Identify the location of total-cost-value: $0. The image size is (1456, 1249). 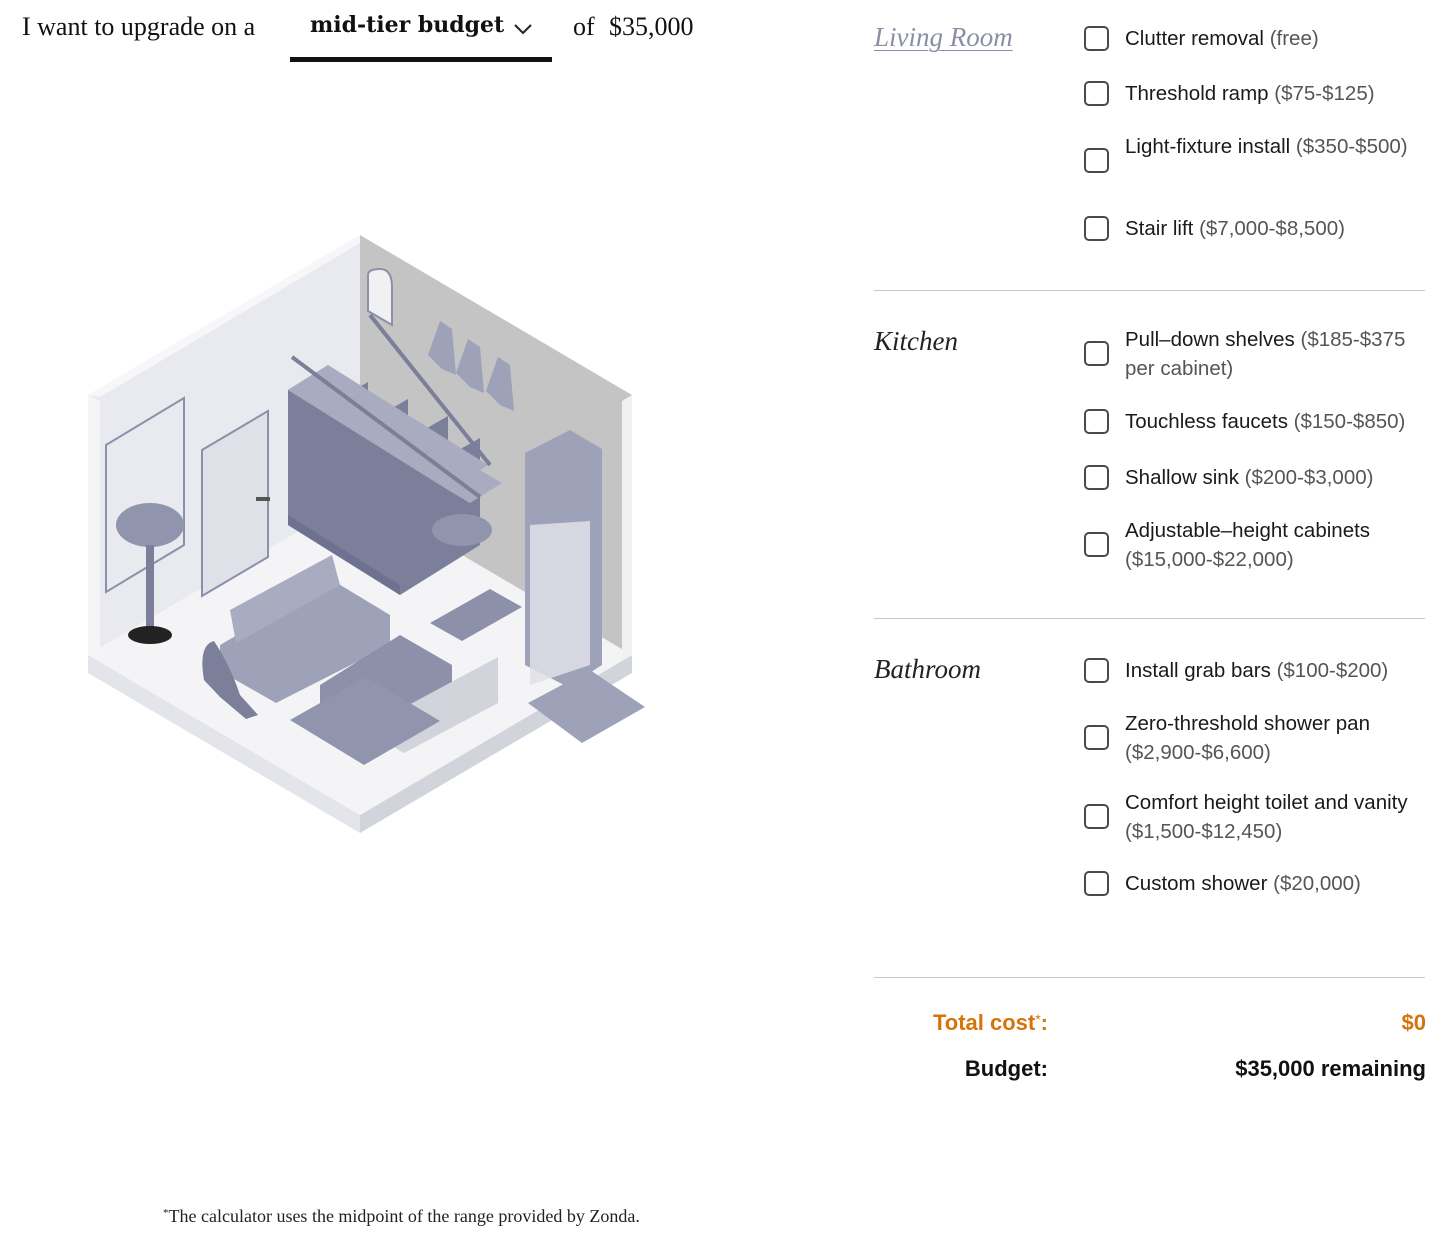
(1413, 1022).